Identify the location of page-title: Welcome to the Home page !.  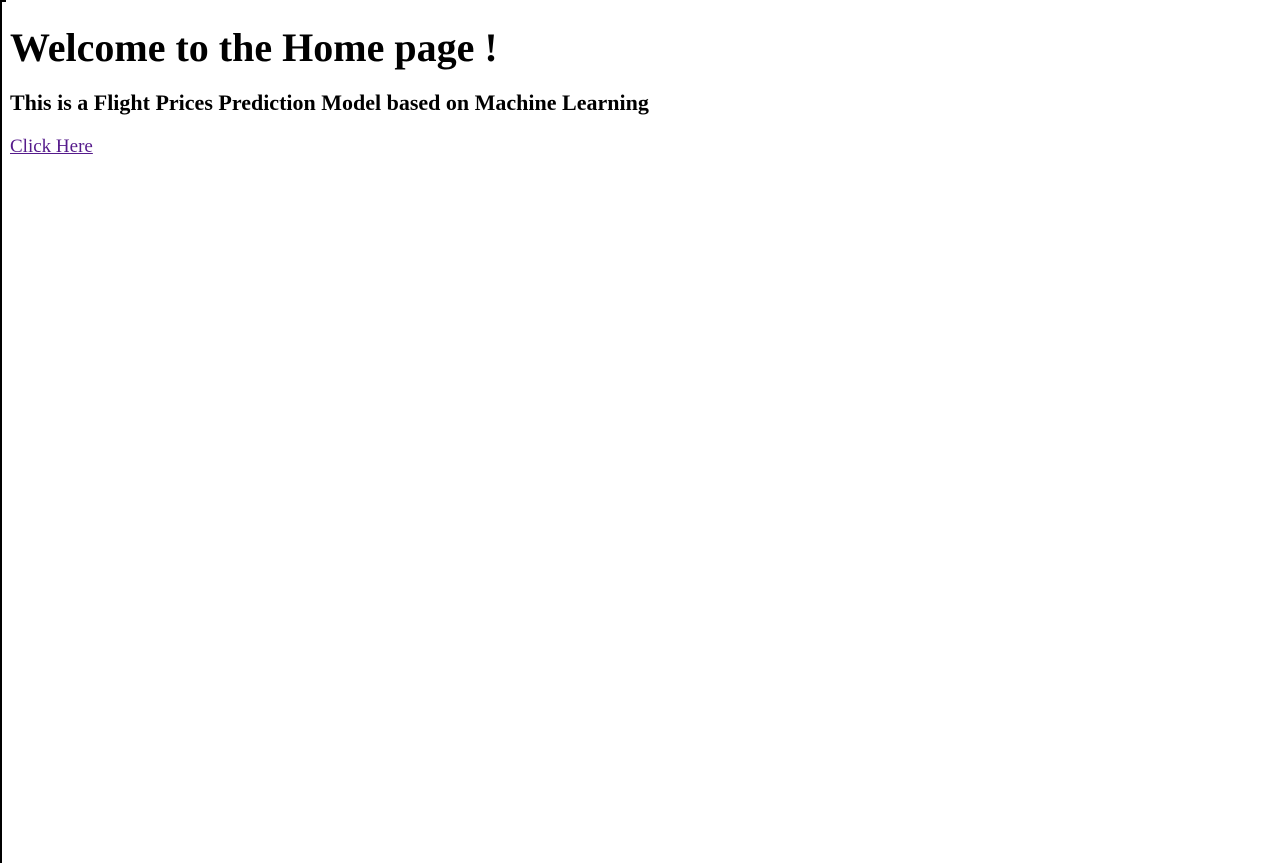
(254, 47).